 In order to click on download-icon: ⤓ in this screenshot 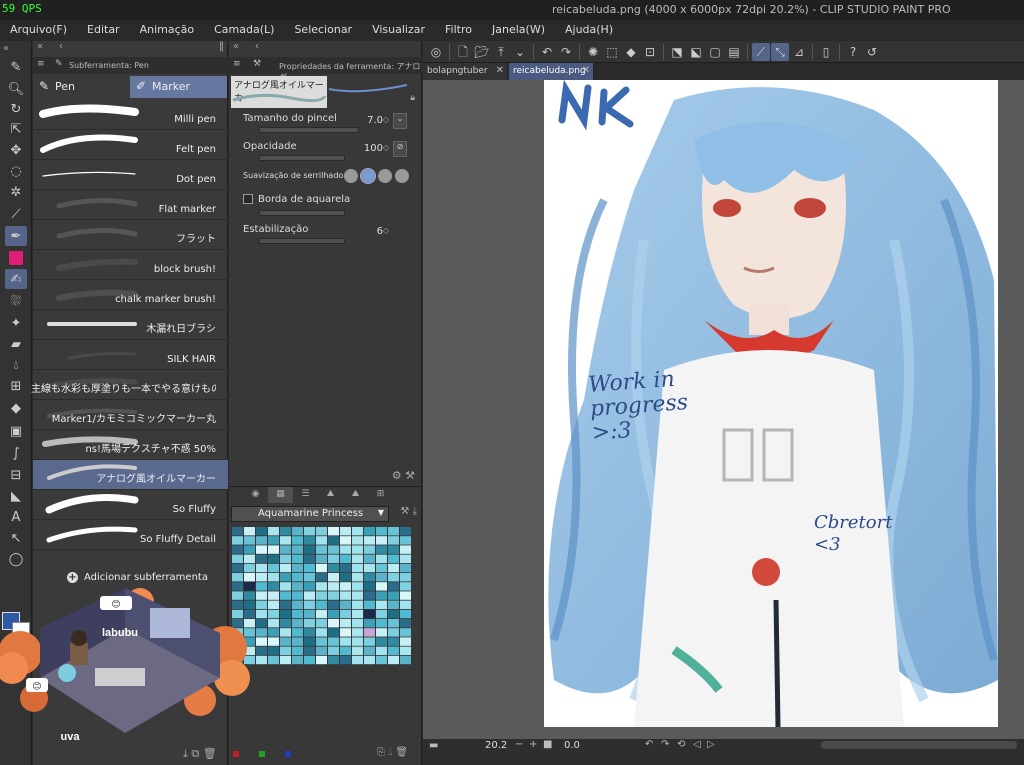, I will do `click(415, 511)`.